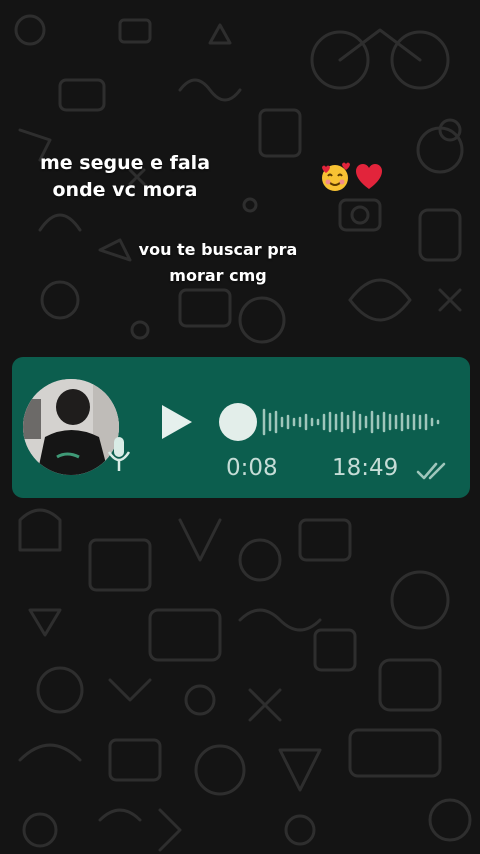 Image resolution: width=480 pixels, height=854 pixels. I want to click on message-time: 18:49, so click(365, 468).